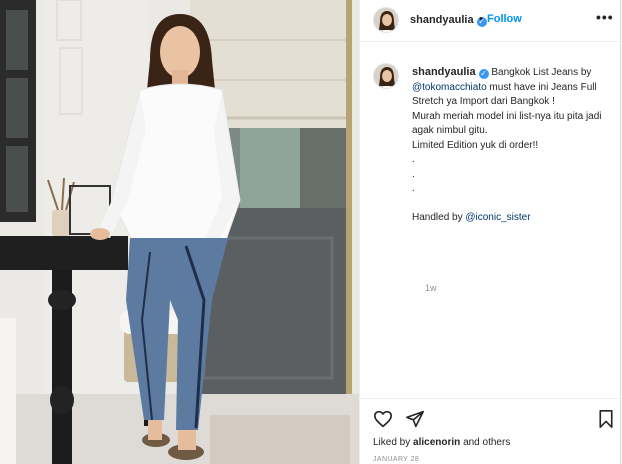 The height and width of the screenshot is (464, 622). What do you see at coordinates (396, 459) in the screenshot?
I see `post-date: JANUARY 28` at bounding box center [396, 459].